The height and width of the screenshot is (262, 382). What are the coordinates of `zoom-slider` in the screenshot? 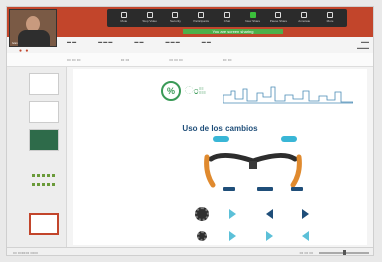 It's located at (344, 252).